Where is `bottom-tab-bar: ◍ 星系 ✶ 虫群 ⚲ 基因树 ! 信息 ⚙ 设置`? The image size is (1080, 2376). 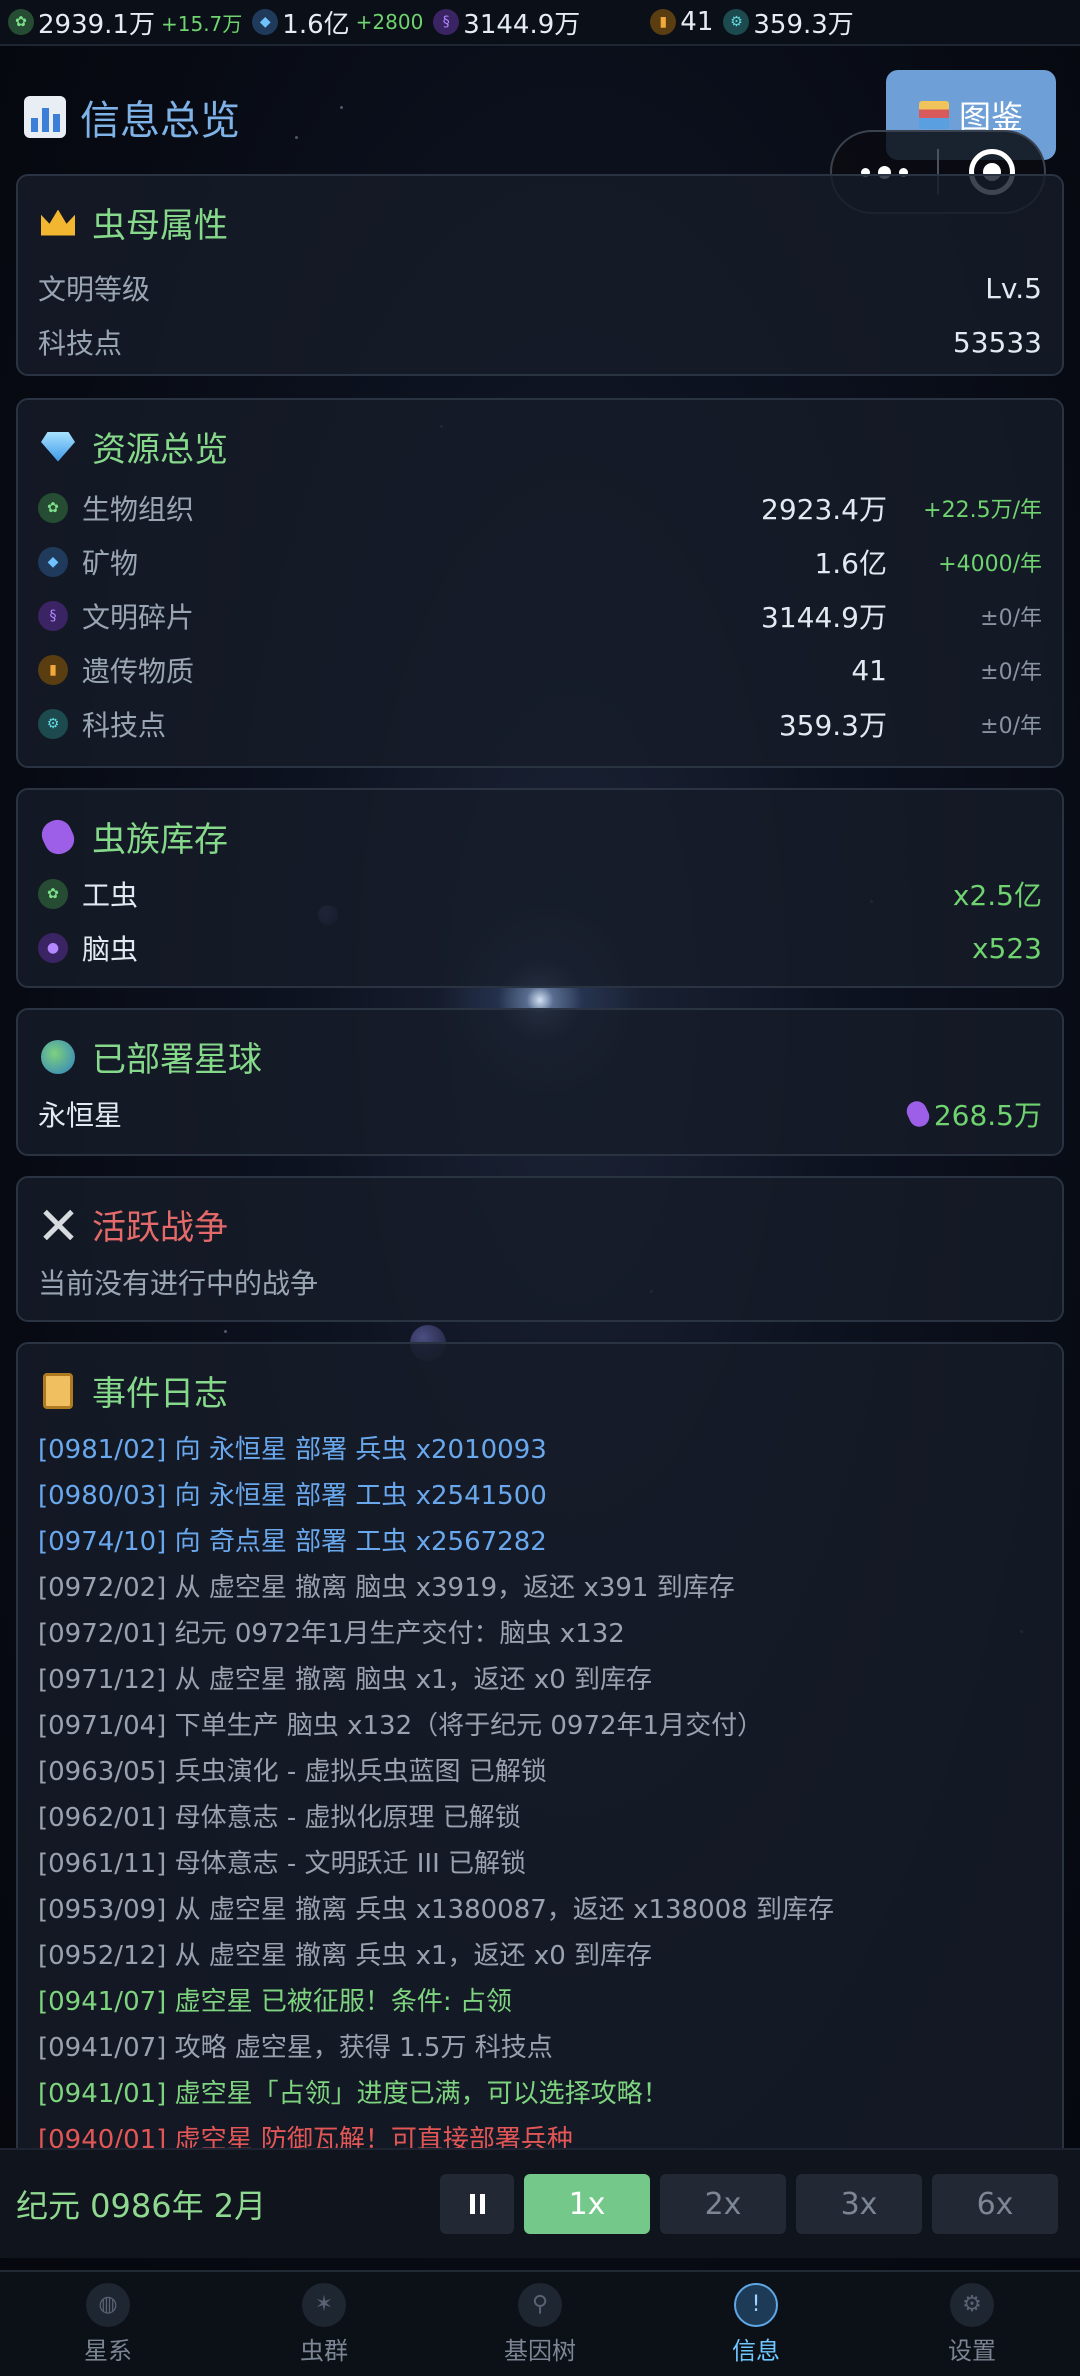 bottom-tab-bar: ◍ 星系 ✶ 虫群 ⚲ 基因树 ! 信息 ⚙ 设置 is located at coordinates (540, 2323).